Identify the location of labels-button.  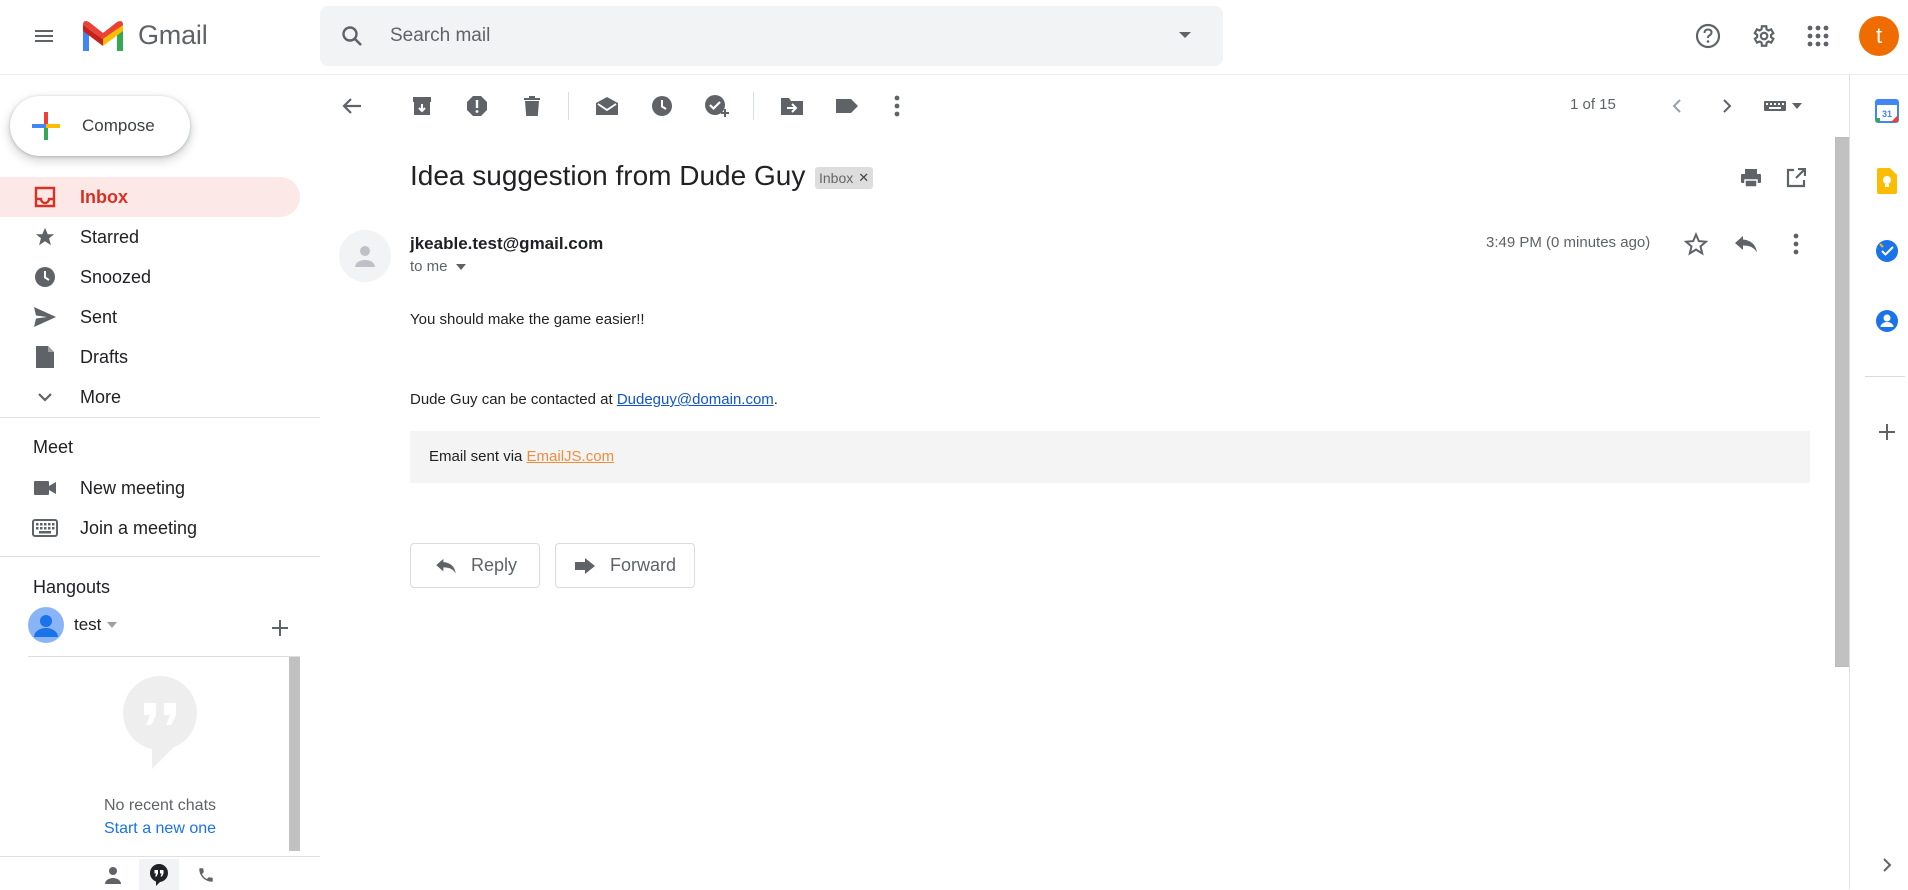
(847, 106).